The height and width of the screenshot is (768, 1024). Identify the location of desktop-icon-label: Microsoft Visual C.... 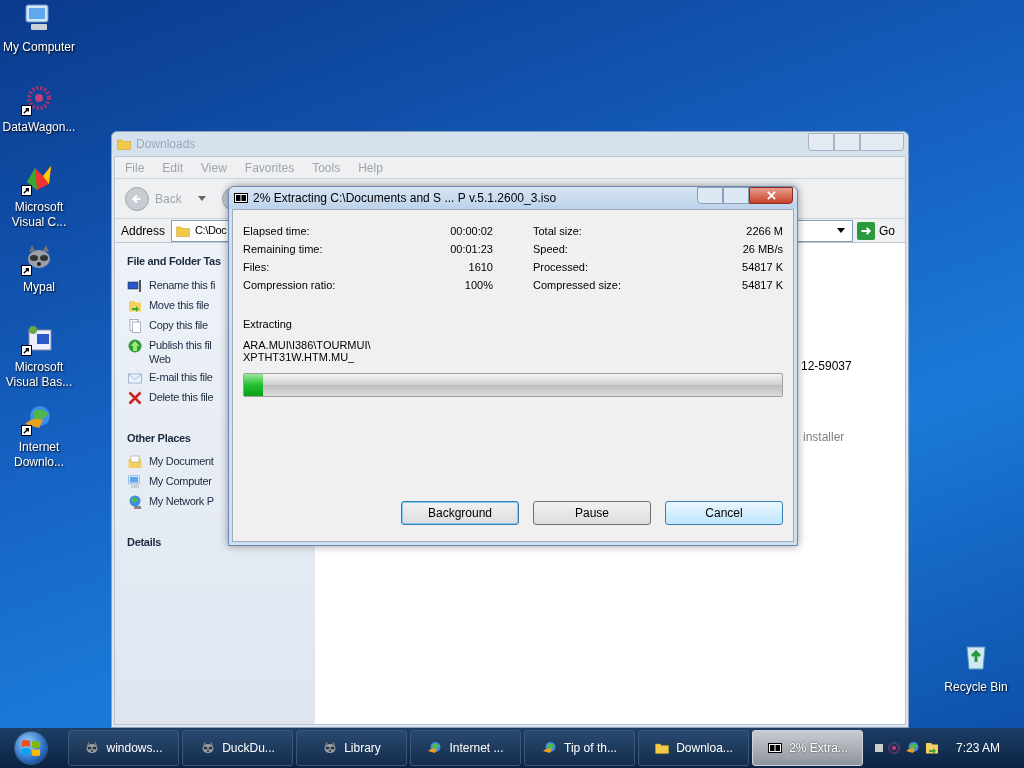
(39, 215).